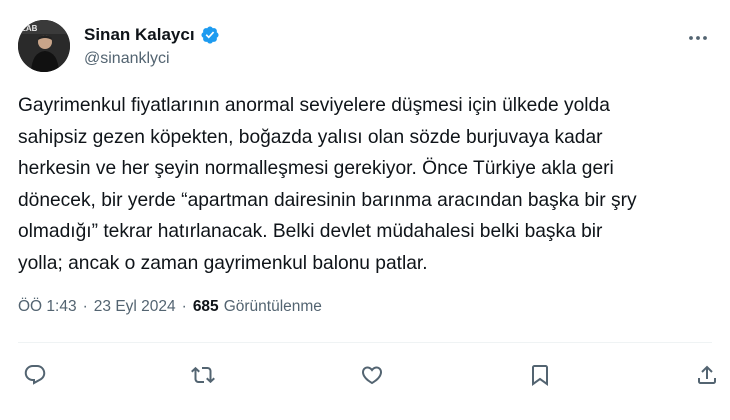  Describe the element at coordinates (365, 46) in the screenshot. I see `tweet-header: LAB Sinan Kalaycı @sinanklyci` at that location.